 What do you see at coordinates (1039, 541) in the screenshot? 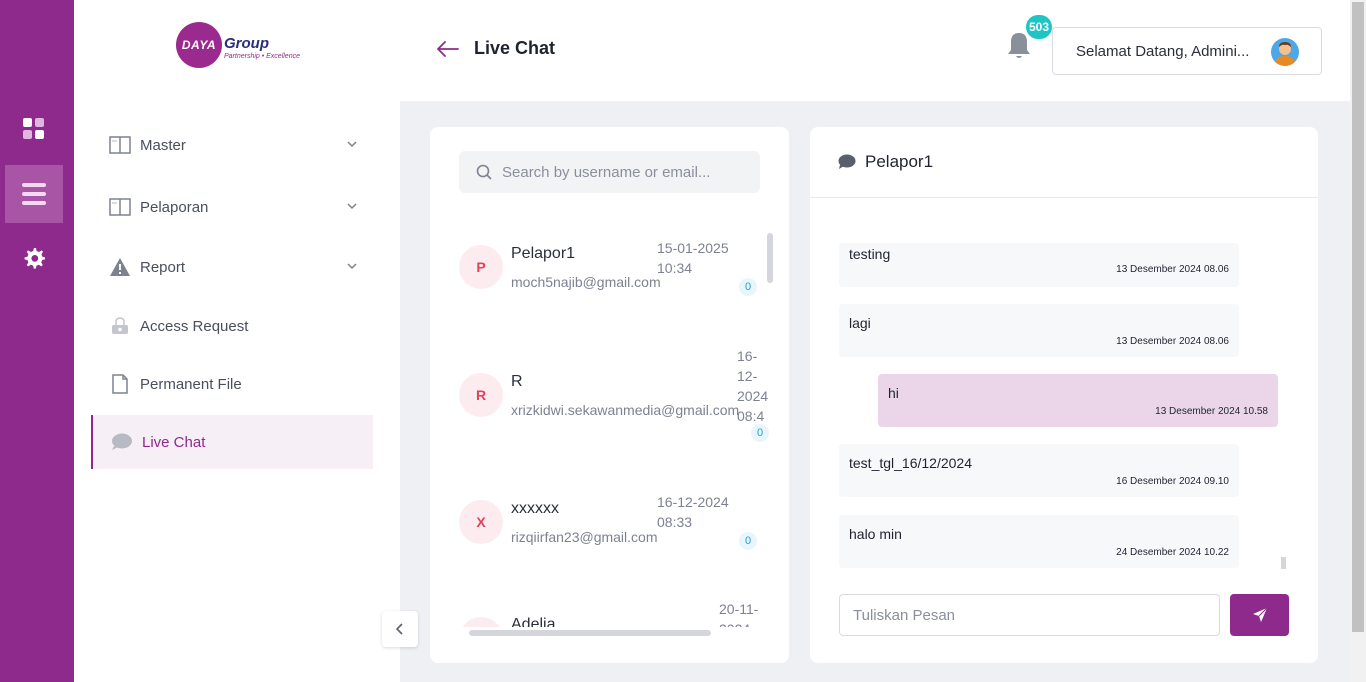
I see `chat-message-incoming: halo min 24 Desember 2024 10.22` at bounding box center [1039, 541].